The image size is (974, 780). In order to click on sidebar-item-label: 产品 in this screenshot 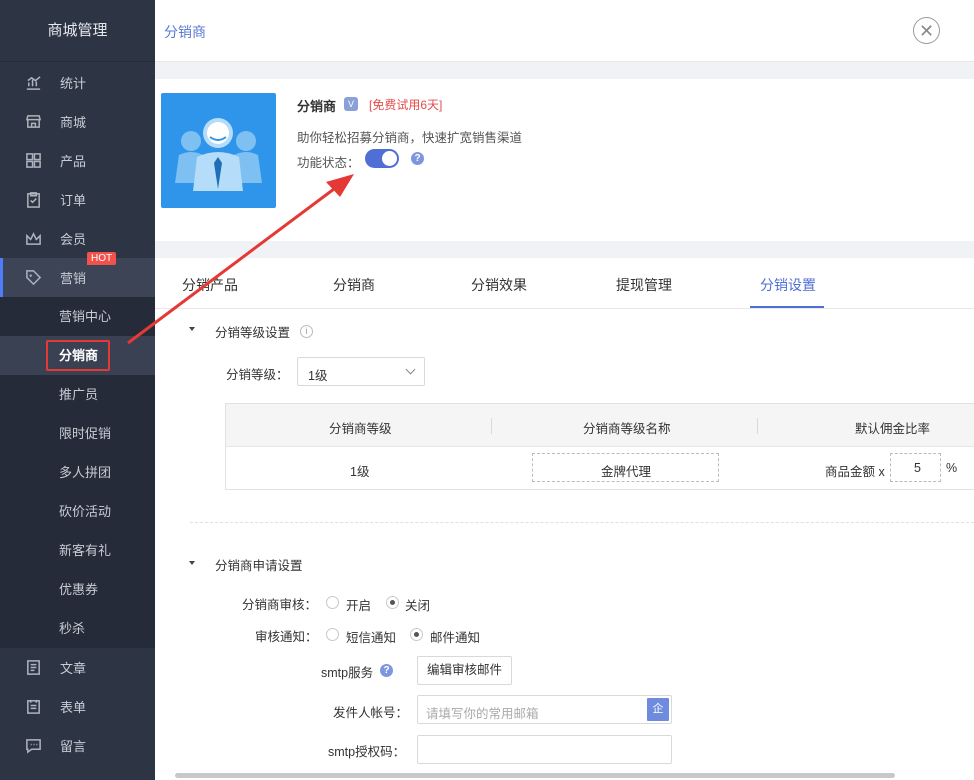, I will do `click(73, 161)`.